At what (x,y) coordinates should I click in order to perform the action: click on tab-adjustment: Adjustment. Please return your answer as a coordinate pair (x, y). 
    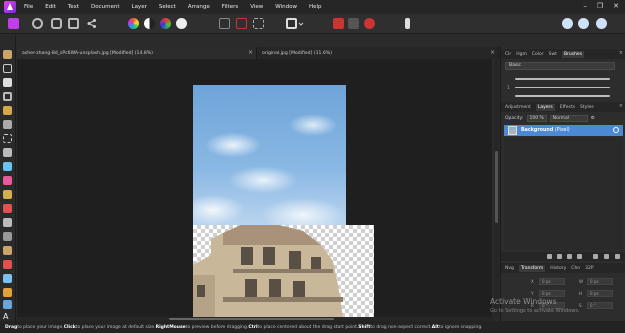
    Looking at the image, I should click on (518, 107).